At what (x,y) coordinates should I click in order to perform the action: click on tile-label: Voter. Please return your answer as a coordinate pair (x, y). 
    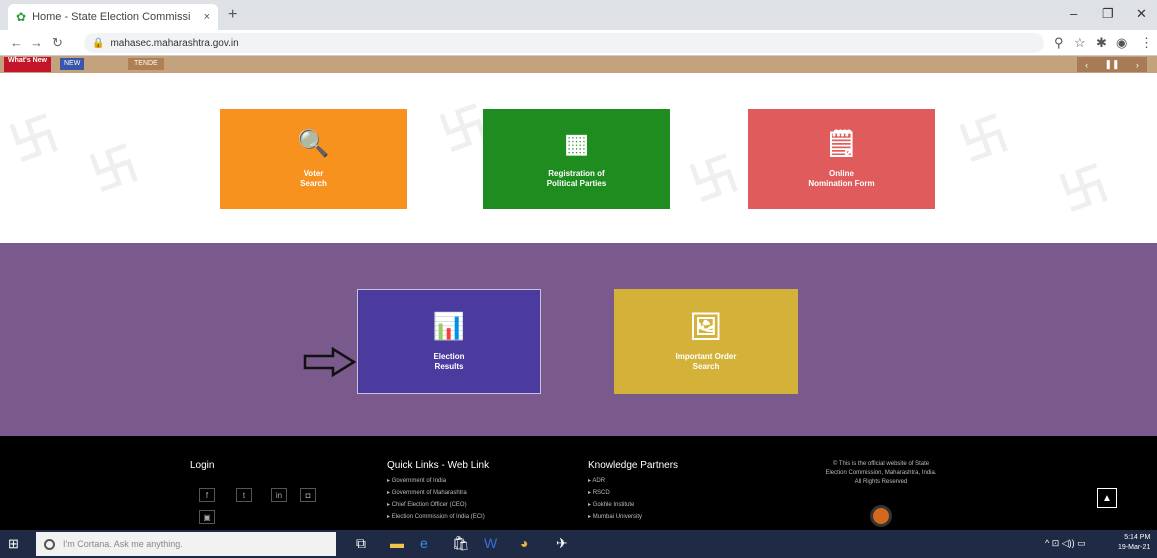
    Looking at the image, I should click on (313, 173).